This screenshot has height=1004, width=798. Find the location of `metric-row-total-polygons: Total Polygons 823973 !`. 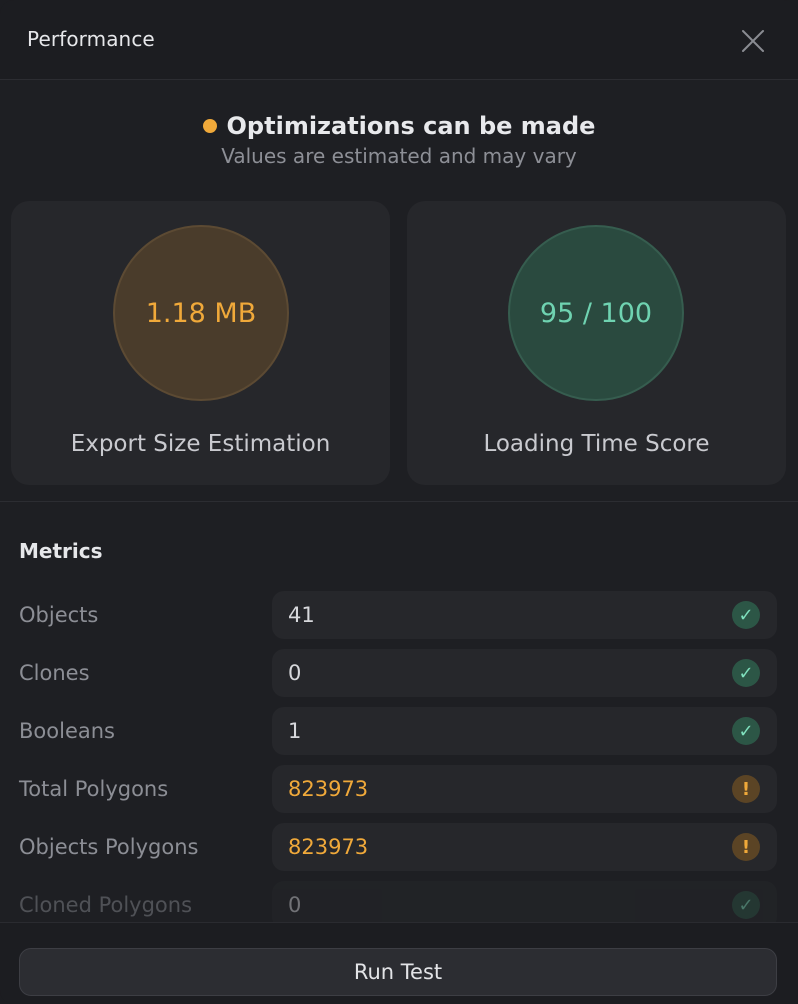

metric-row-total-polygons: Total Polygons 823973 ! is located at coordinates (399, 789).